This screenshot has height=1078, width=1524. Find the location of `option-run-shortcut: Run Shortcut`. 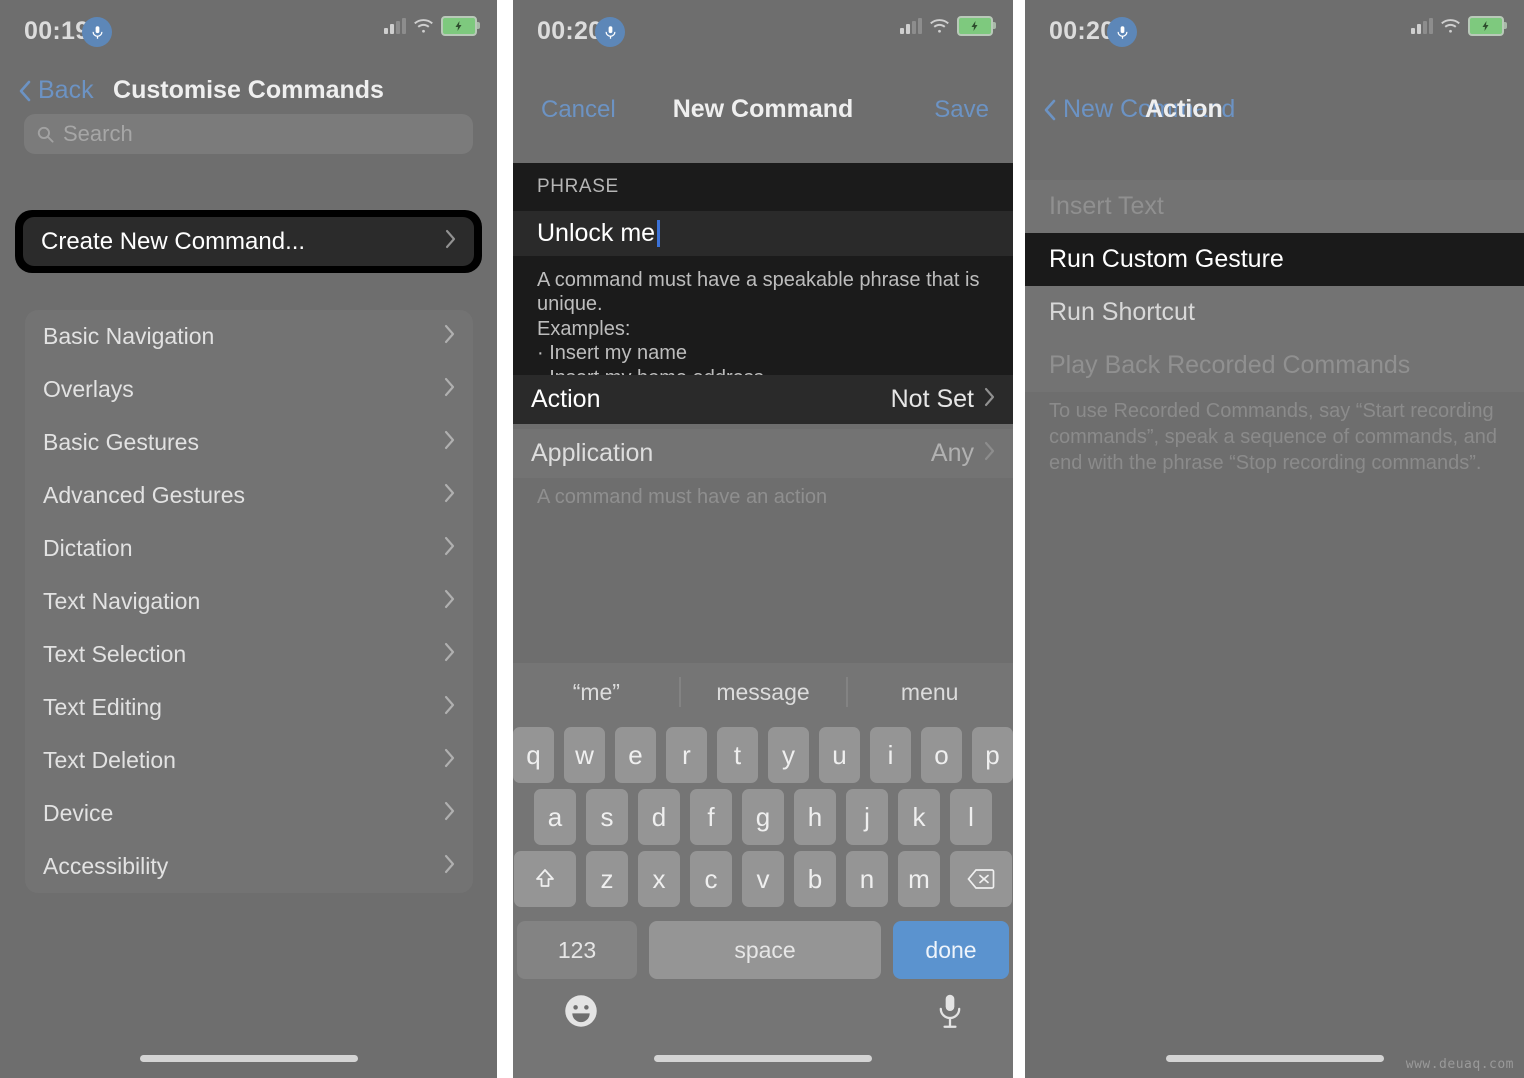

option-run-shortcut: Run Shortcut is located at coordinates (1274, 312).